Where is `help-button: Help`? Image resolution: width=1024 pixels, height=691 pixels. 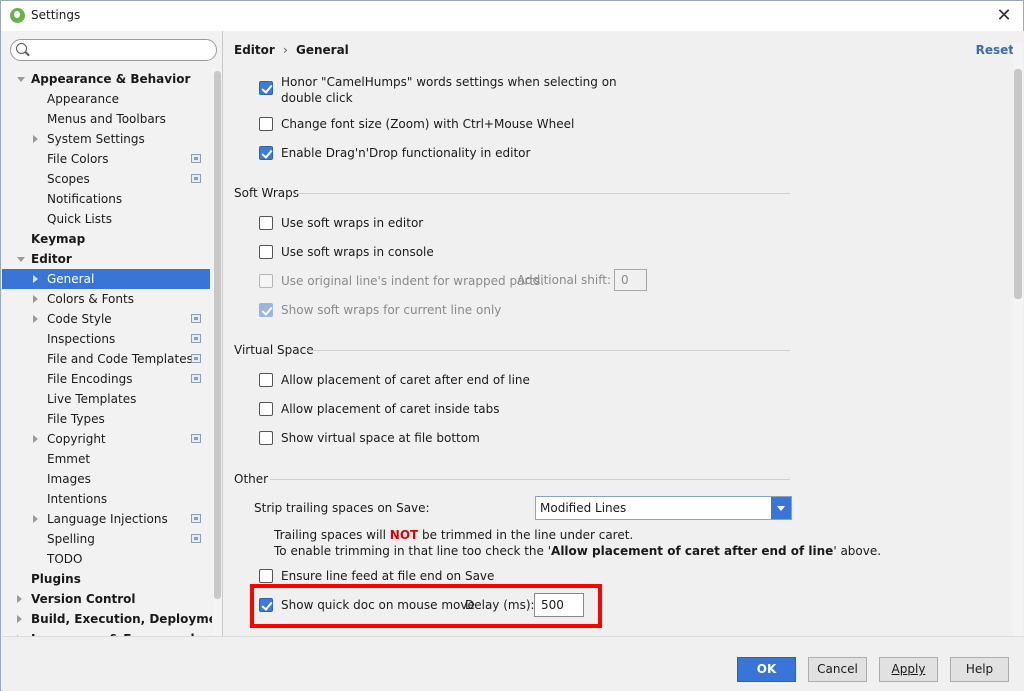 help-button: Help is located at coordinates (979, 669).